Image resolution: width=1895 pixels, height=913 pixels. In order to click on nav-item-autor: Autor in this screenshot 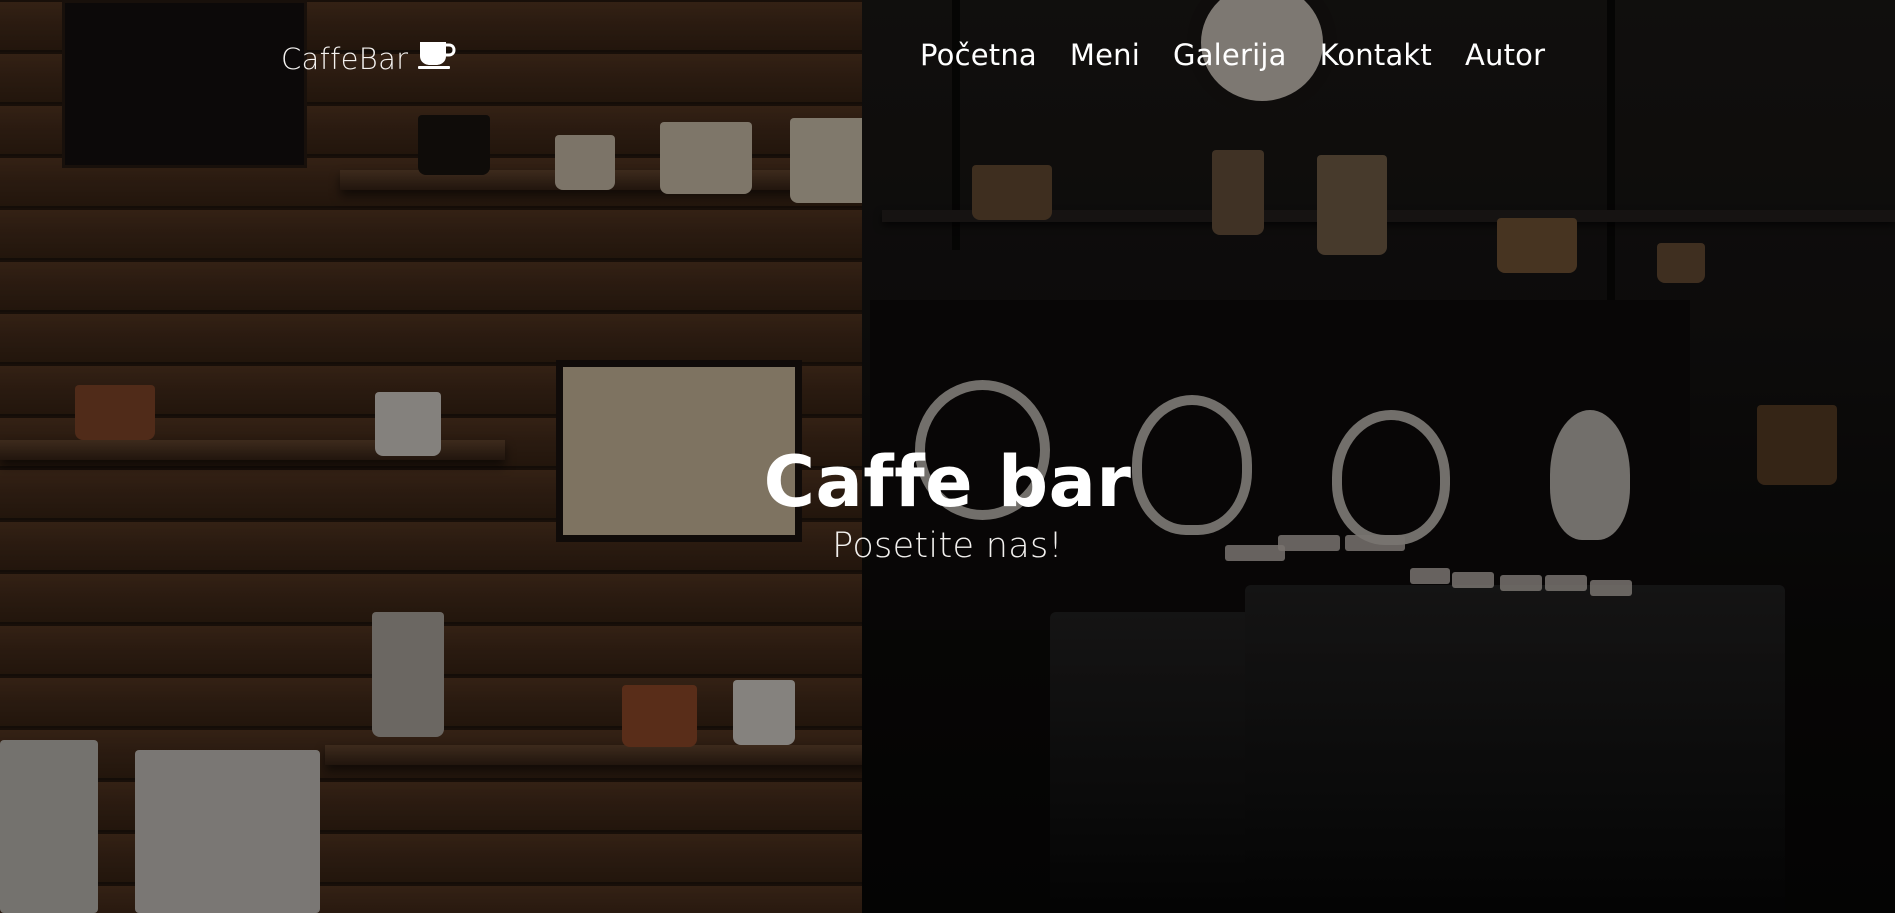, I will do `click(1505, 55)`.